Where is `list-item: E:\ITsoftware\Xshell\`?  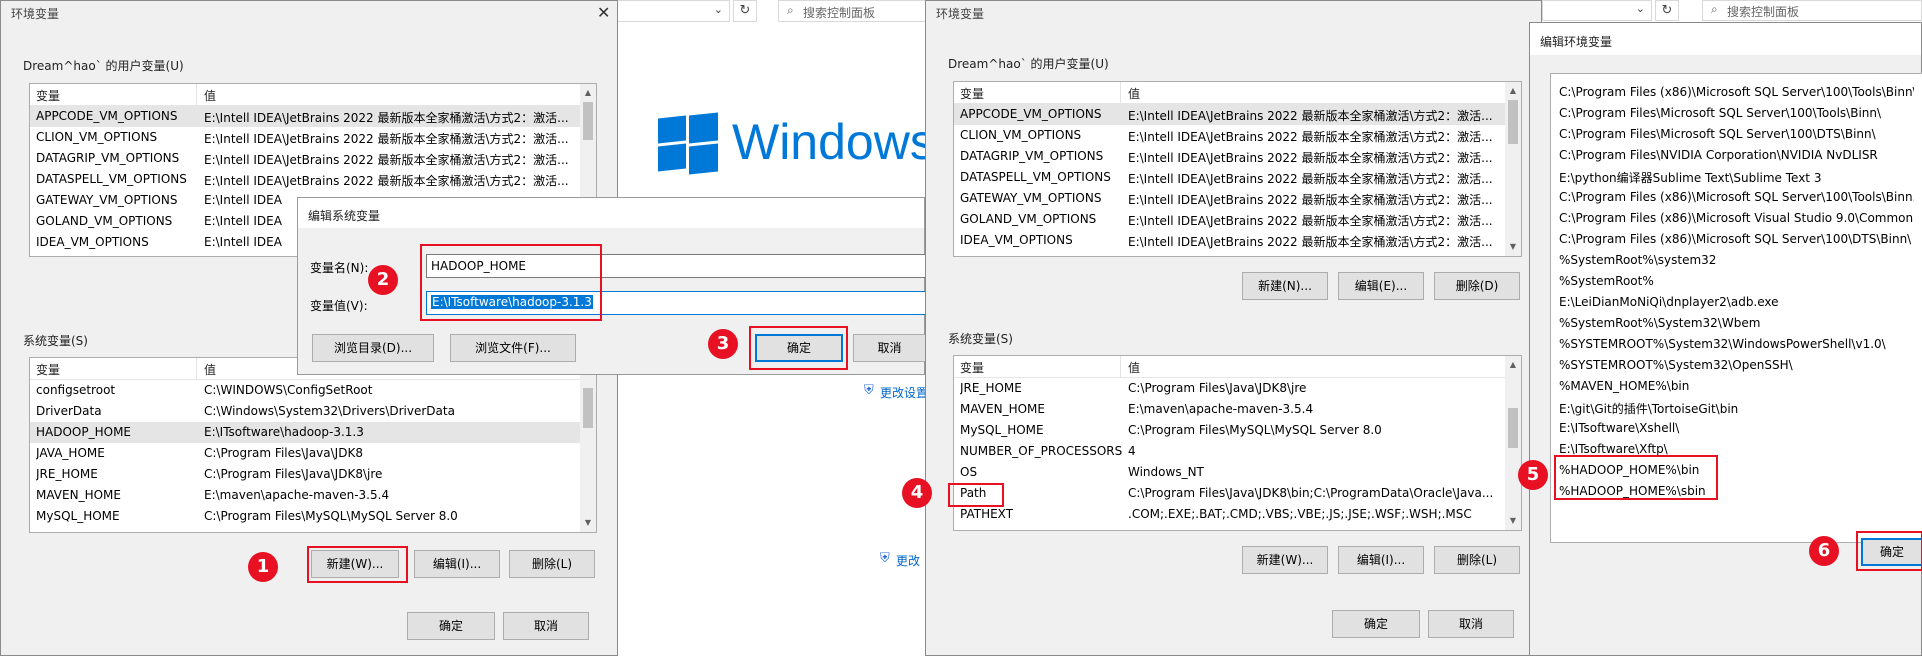
list-item: E:\ITsoftware\Xshell\ is located at coordinates (1736, 428).